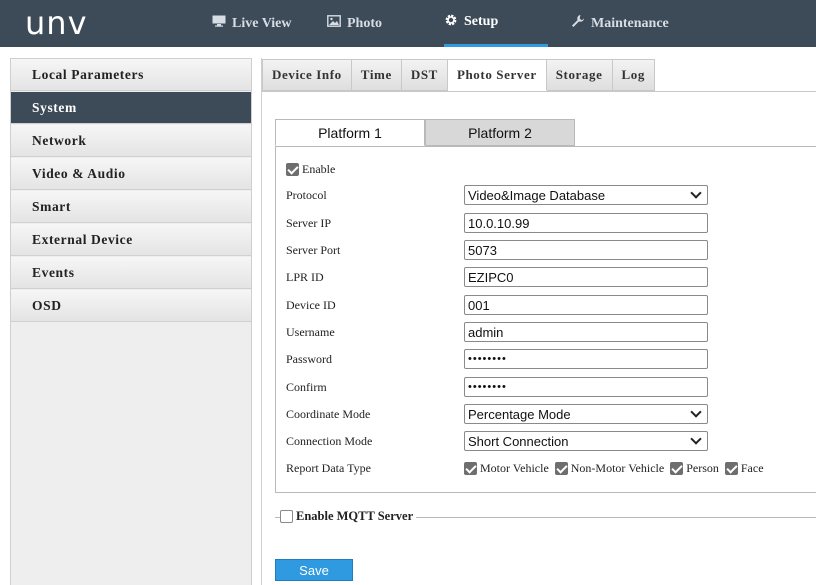 Image resolution: width=816 pixels, height=585 pixels. I want to click on nav-live-view: Live View, so click(252, 23).